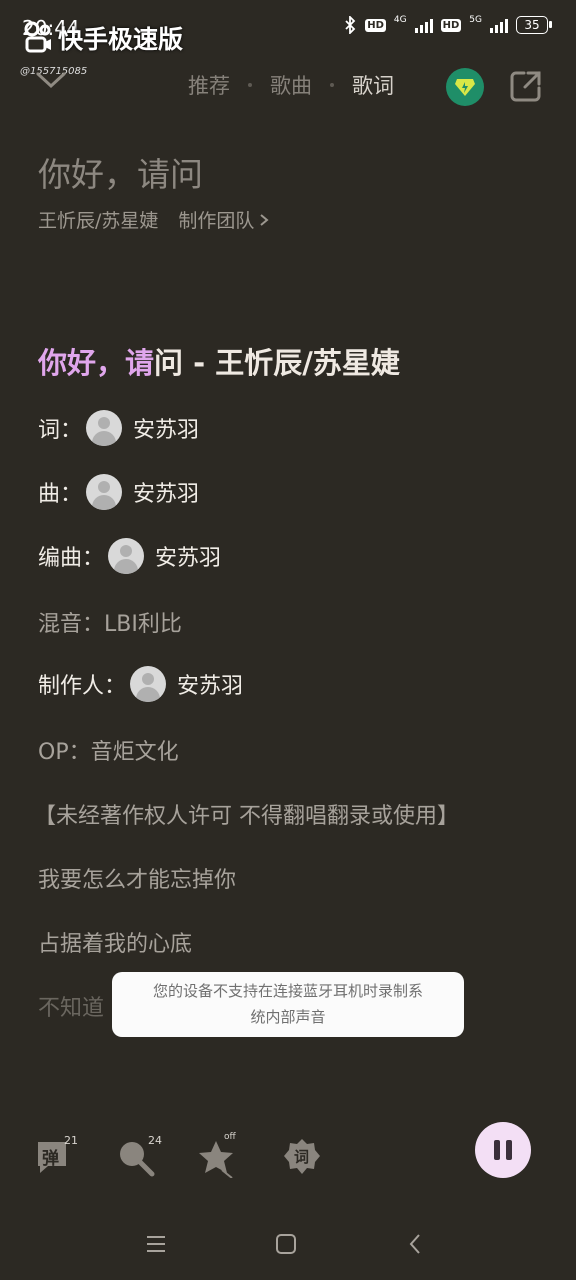 This screenshot has height=1280, width=576. Describe the element at coordinates (120, 174) in the screenshot. I see `song-title: 你好，请问` at that location.